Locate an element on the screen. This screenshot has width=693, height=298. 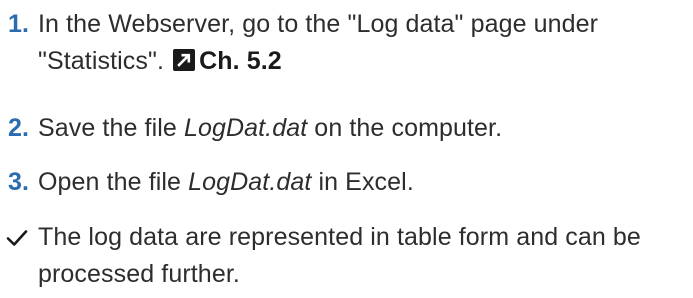
step-instruction-end: on the computer. is located at coordinates (405, 128).